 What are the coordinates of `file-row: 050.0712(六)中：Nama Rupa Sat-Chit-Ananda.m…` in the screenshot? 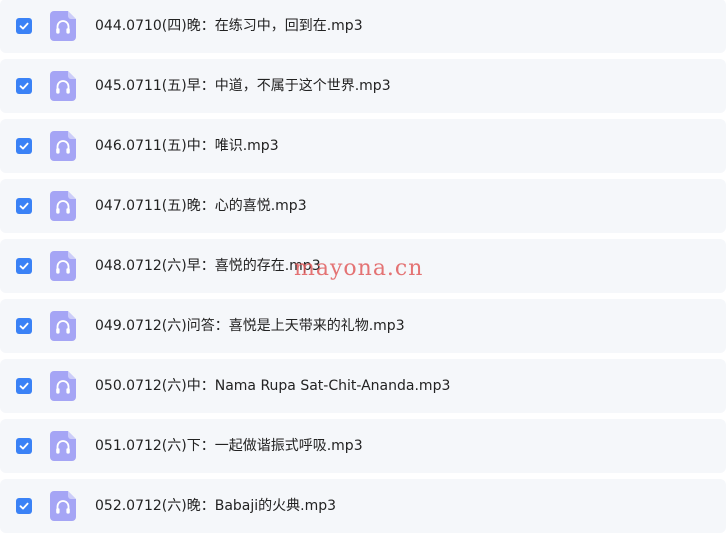 It's located at (363, 386).